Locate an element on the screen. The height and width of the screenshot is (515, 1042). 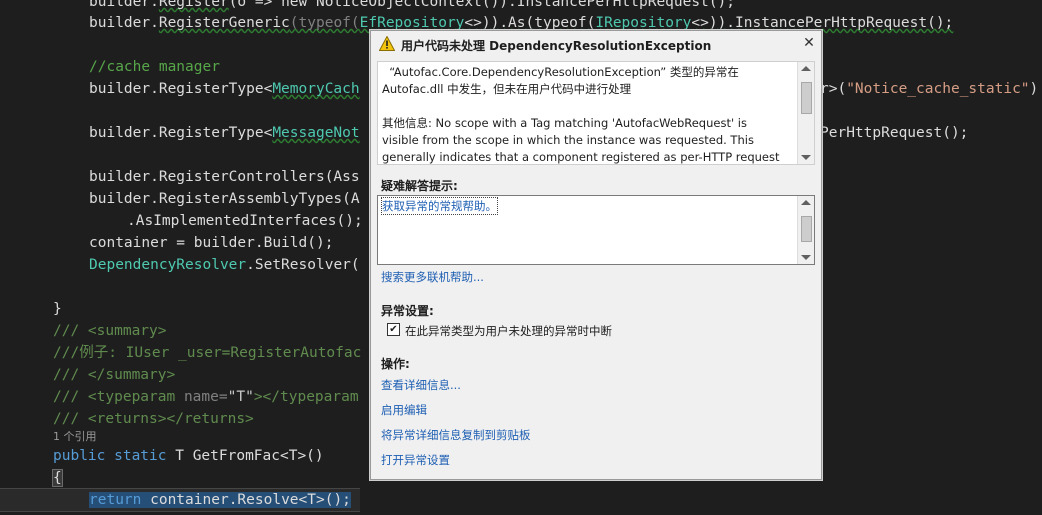
doc-comment: /// </summary> is located at coordinates (114, 375).